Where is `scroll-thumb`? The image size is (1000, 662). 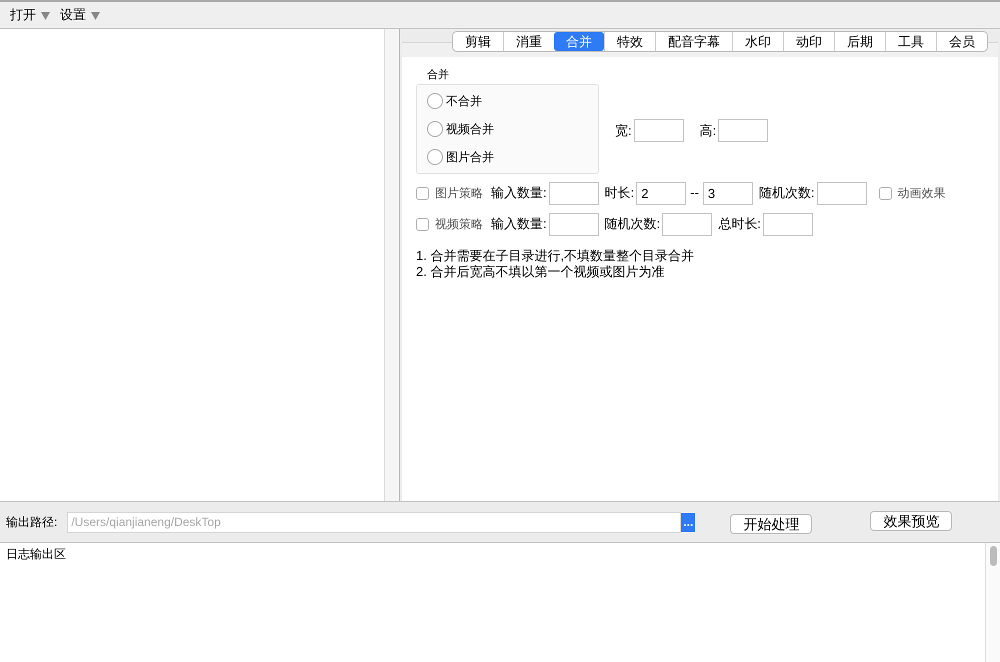
scroll-thumb is located at coordinates (993, 556).